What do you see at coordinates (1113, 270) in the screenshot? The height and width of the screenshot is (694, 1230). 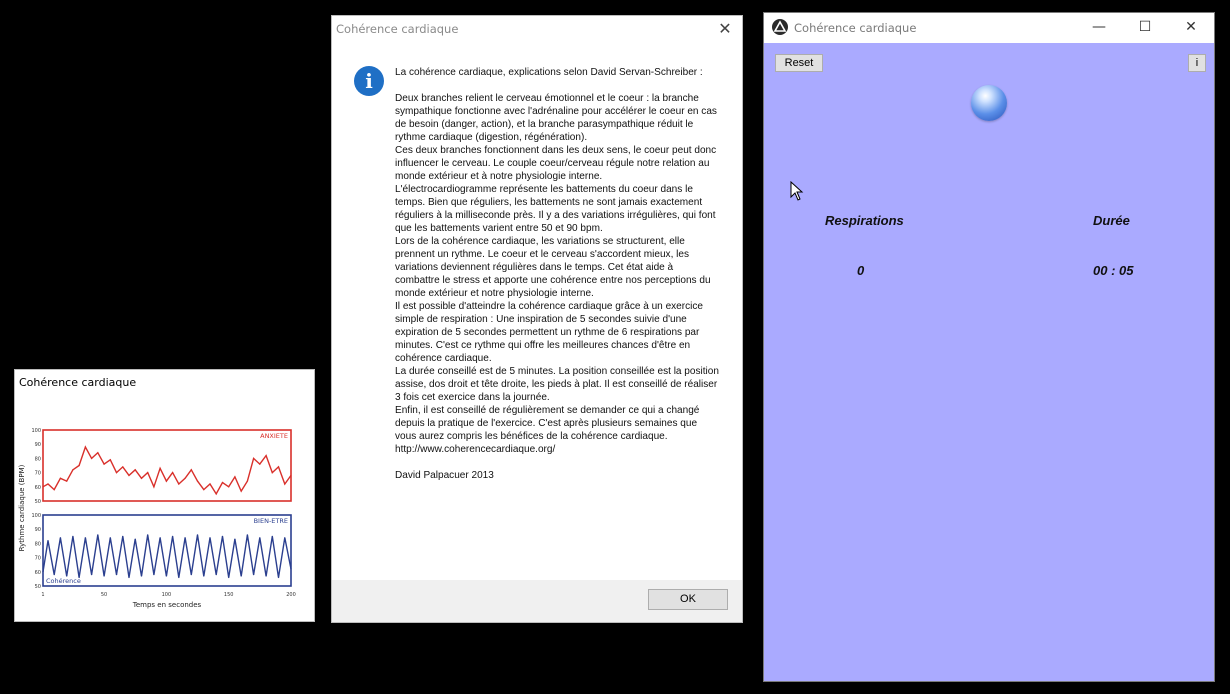 I see `duree-value: 00 : 05` at bounding box center [1113, 270].